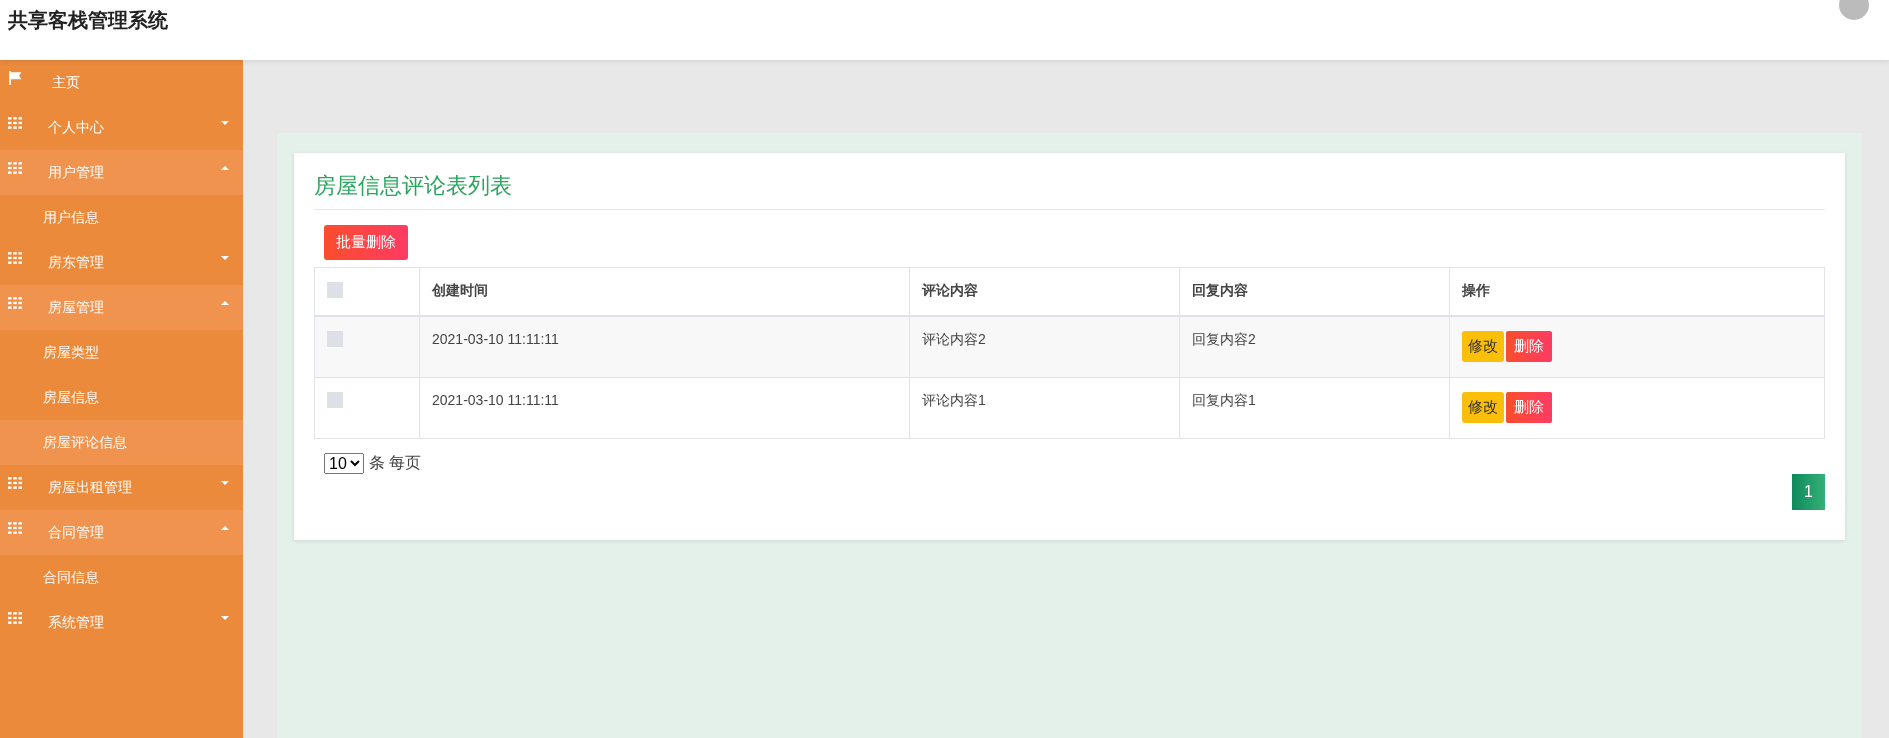 This screenshot has width=1889, height=738. What do you see at coordinates (88, 20) in the screenshot?
I see `app-title: 共享客栈管理系统` at bounding box center [88, 20].